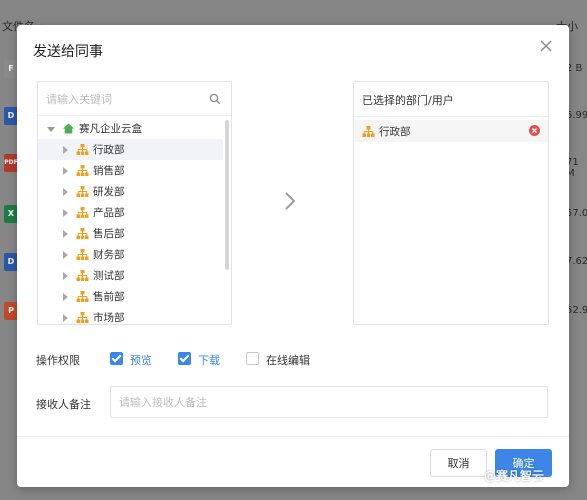  Describe the element at coordinates (227, 195) in the screenshot. I see `scrollbar-thumb` at that location.